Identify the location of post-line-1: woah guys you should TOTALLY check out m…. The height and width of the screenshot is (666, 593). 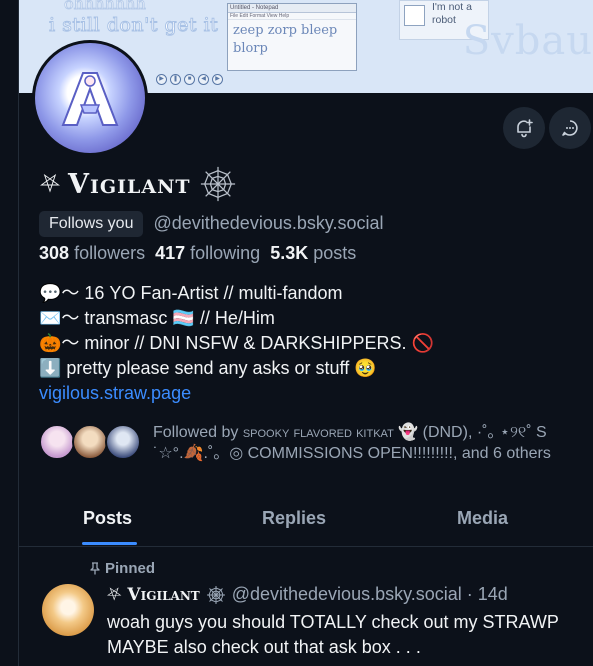
(333, 622).